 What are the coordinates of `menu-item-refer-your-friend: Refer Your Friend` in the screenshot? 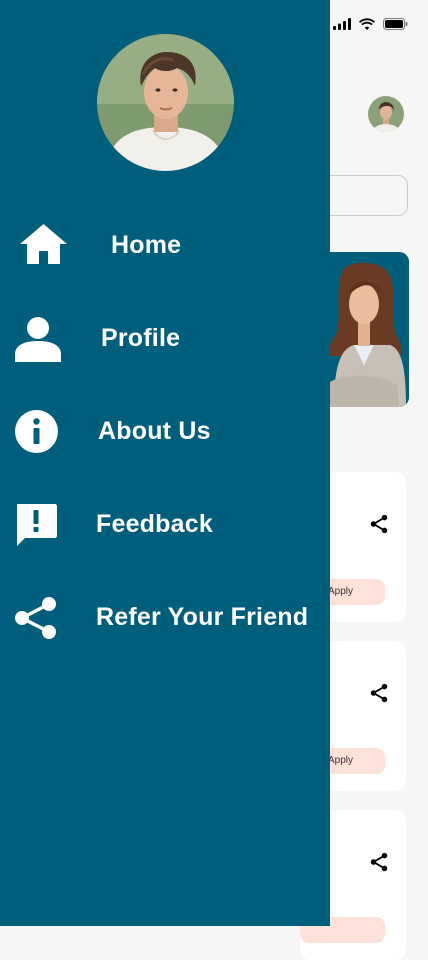 It's located at (165, 618).